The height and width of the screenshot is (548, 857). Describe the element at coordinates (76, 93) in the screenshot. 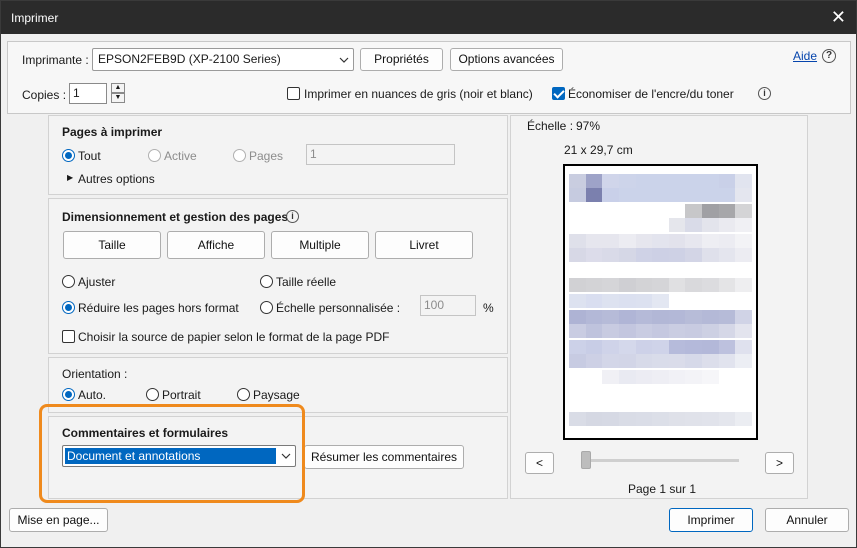

I see `copies-value: 1` at that location.